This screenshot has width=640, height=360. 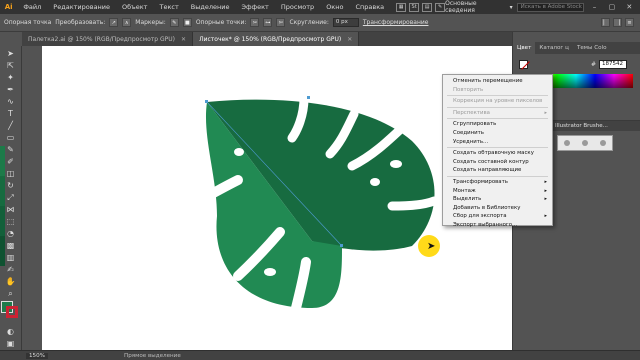 What do you see at coordinates (174, 22) in the screenshot?
I see `show-handles-icon: ✎` at bounding box center [174, 22].